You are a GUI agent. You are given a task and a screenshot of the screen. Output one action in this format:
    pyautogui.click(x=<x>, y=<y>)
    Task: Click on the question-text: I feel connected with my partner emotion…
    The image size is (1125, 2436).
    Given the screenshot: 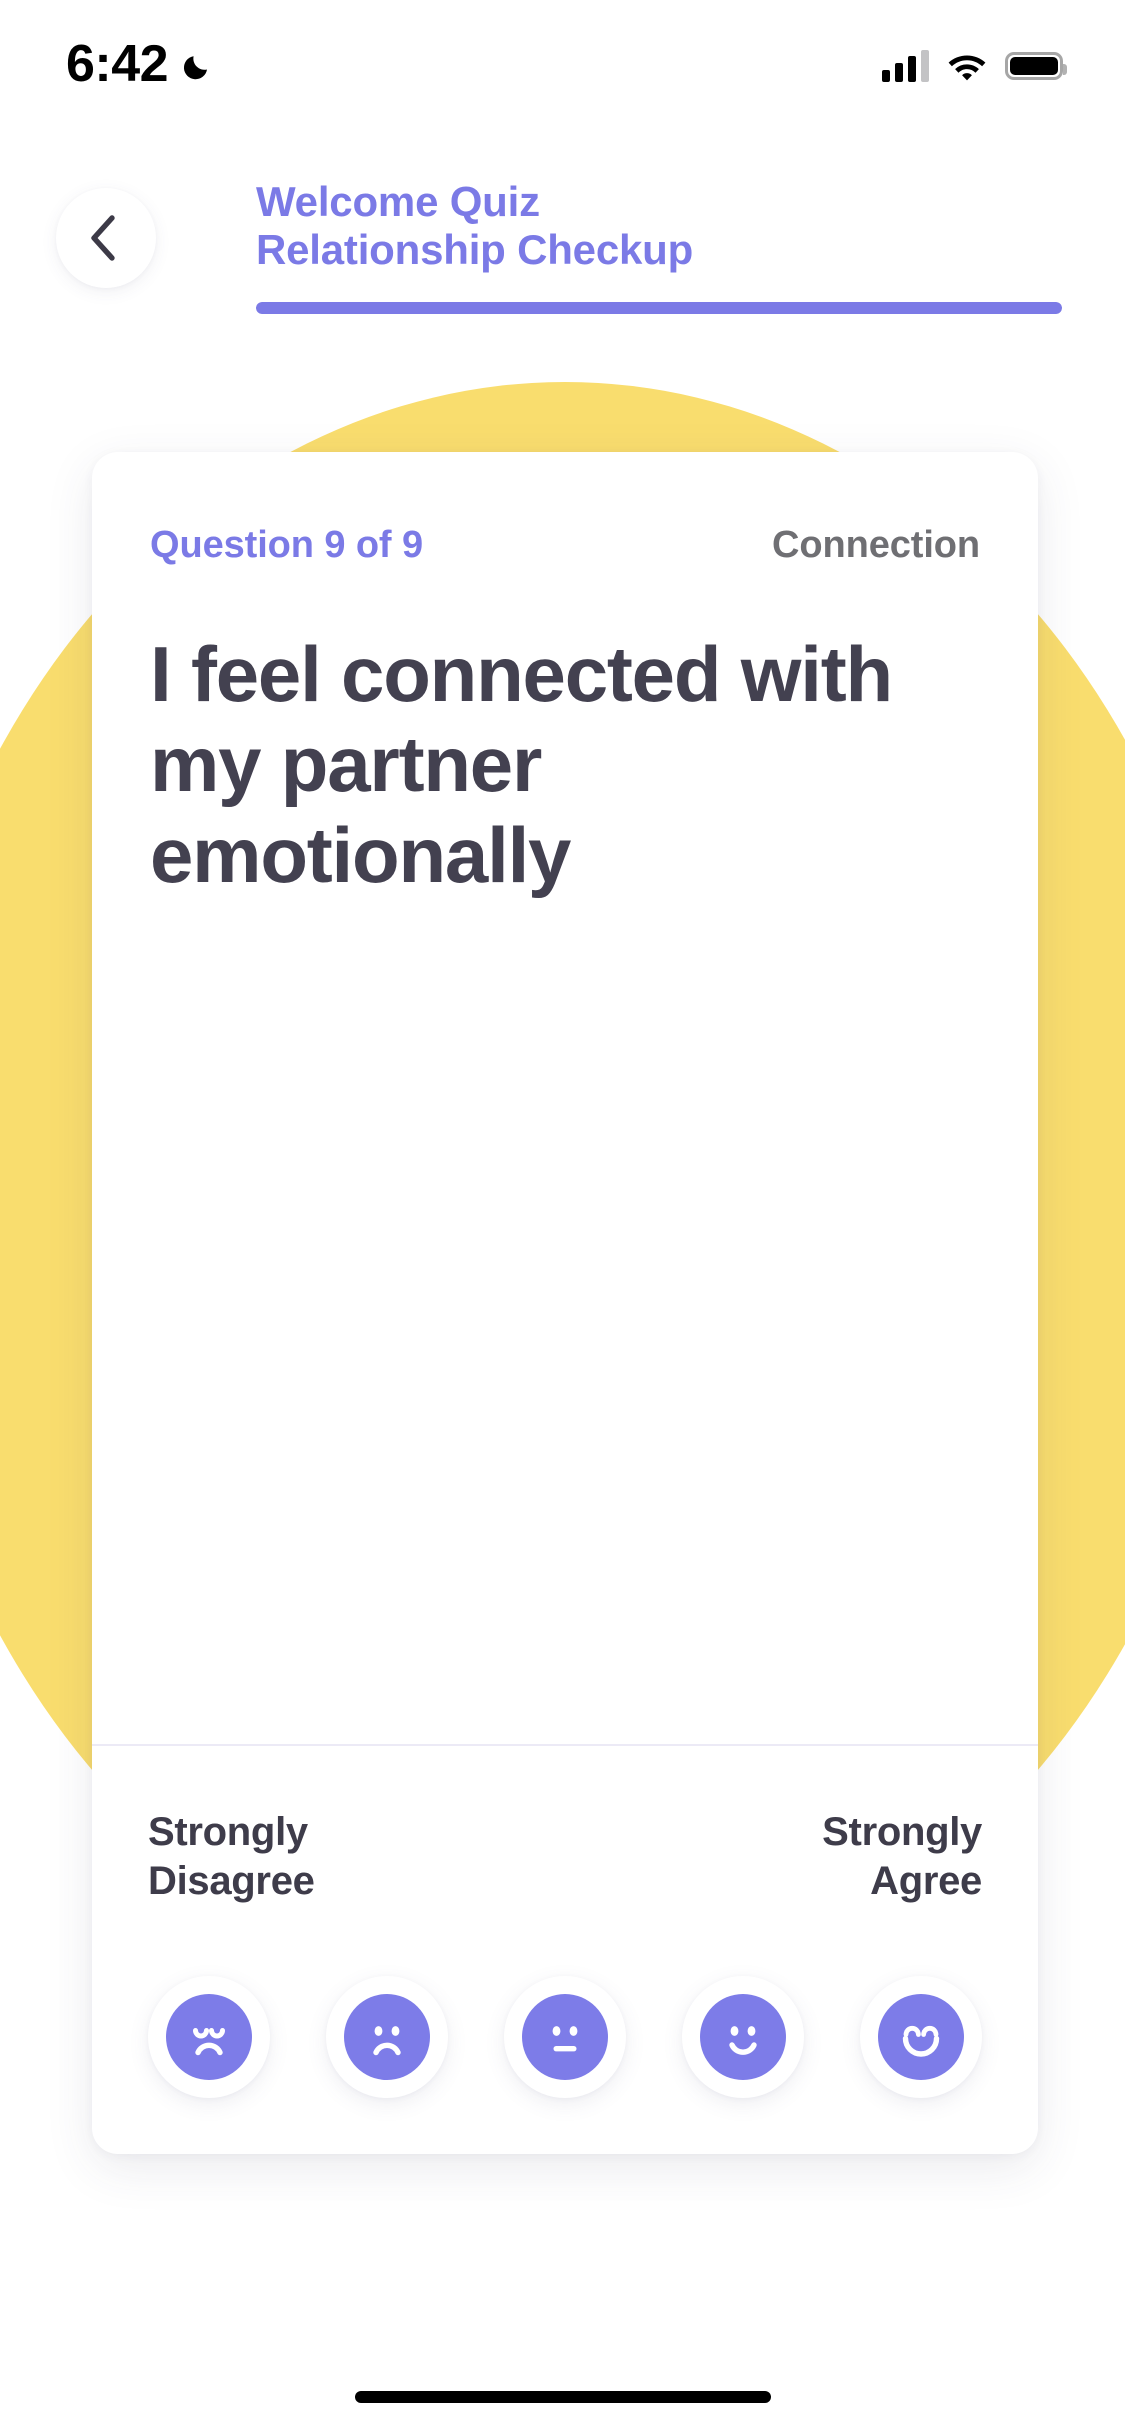 What is the action you would take?
    pyautogui.click(x=521, y=764)
    